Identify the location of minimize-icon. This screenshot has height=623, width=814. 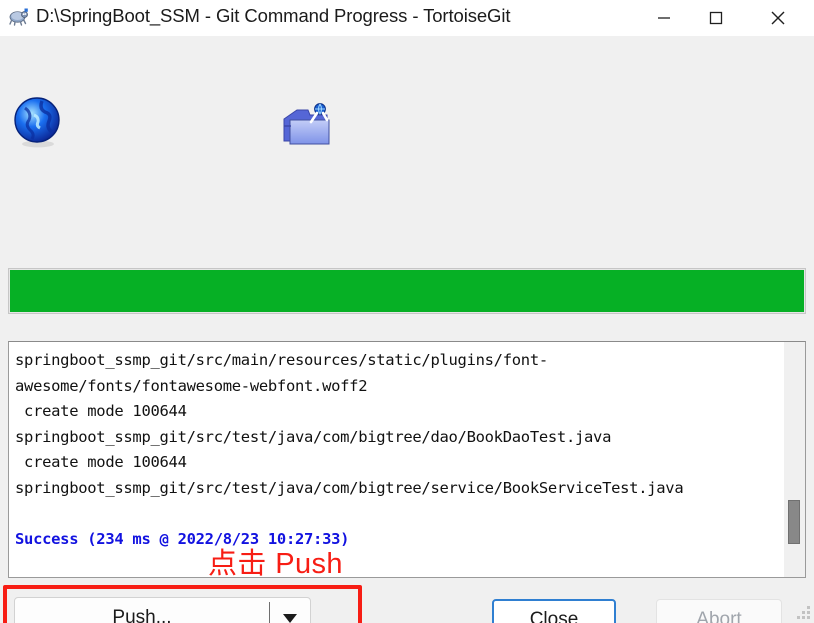
(664, 18).